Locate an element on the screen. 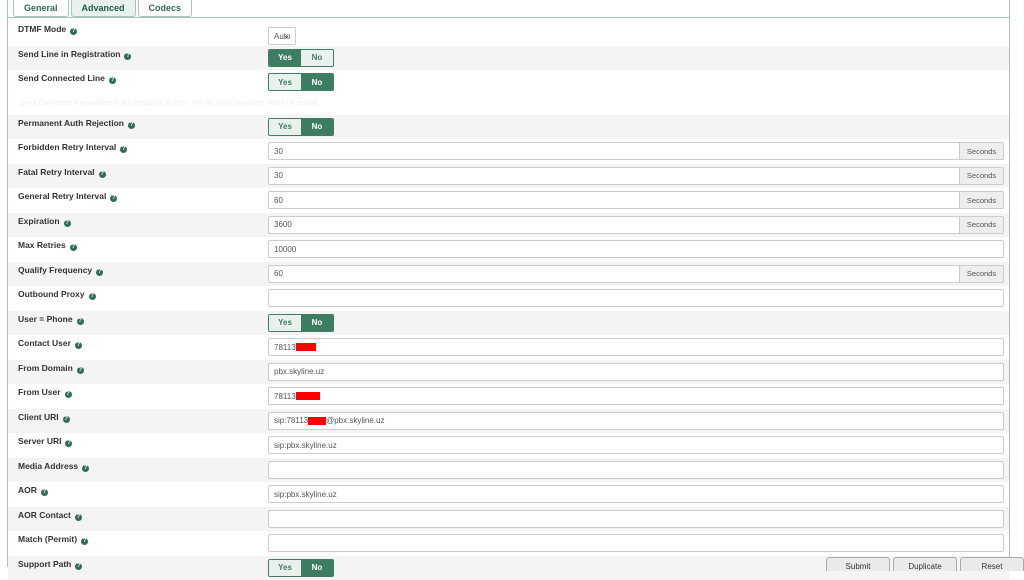  field-label: Match (Permit)? is located at coordinates (53, 539).